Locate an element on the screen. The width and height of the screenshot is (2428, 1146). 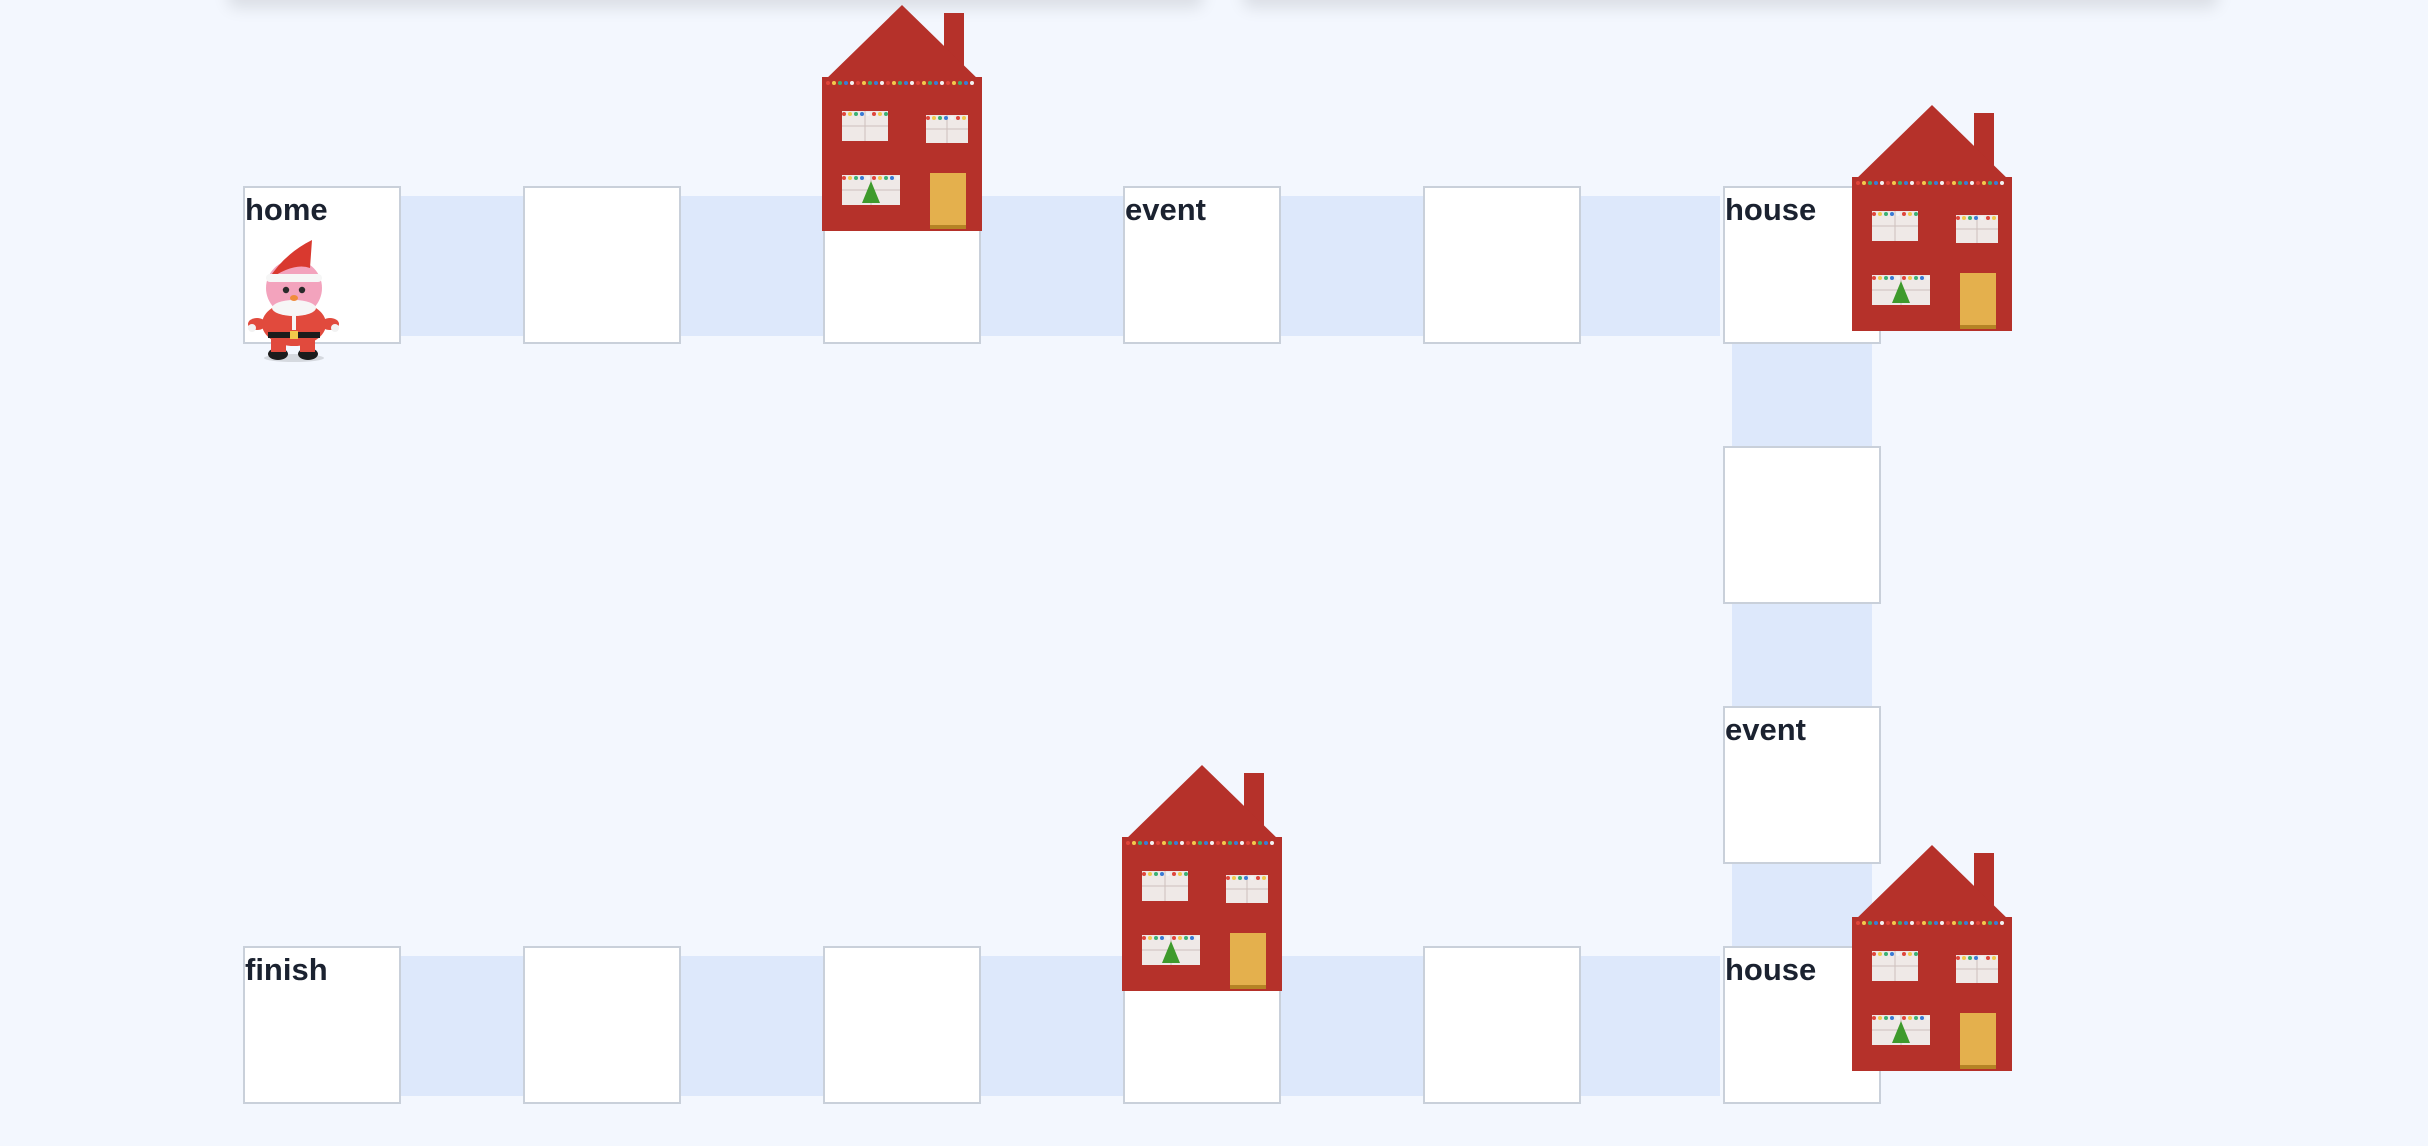
santa-player-icon is located at coordinates (294, 300).